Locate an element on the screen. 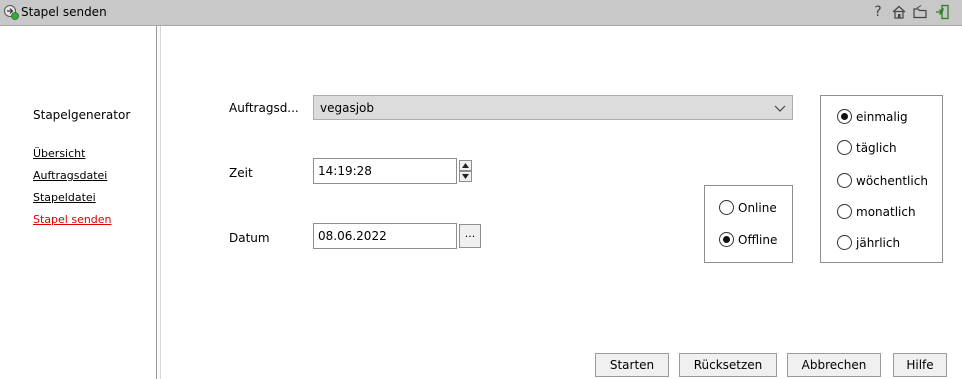 The image size is (962, 379). radio-label: Online is located at coordinates (757, 207).